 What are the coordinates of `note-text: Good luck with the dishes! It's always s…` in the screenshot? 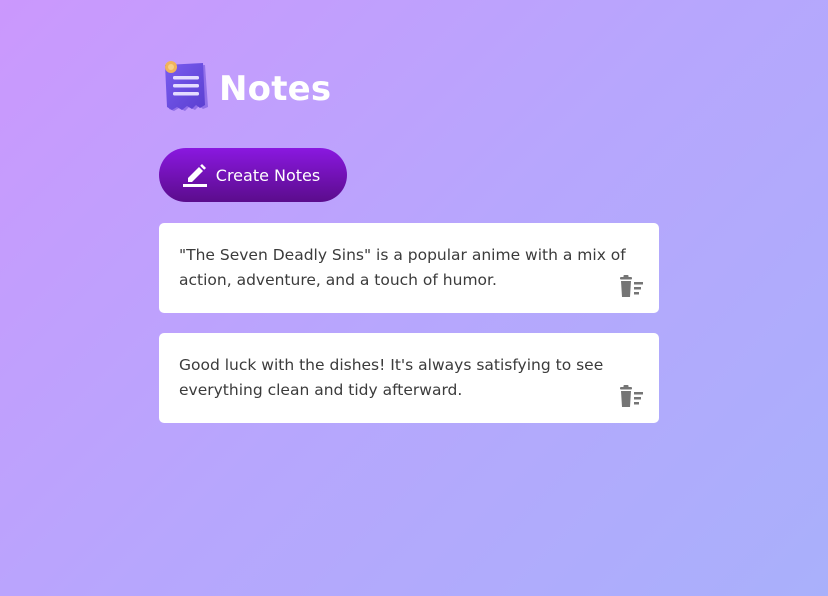 It's located at (406, 378).